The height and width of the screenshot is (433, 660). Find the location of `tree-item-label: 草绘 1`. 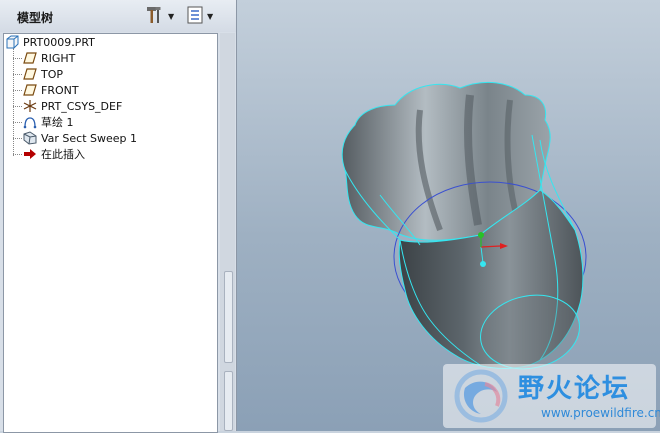

tree-item-label: 草绘 1 is located at coordinates (57, 122).